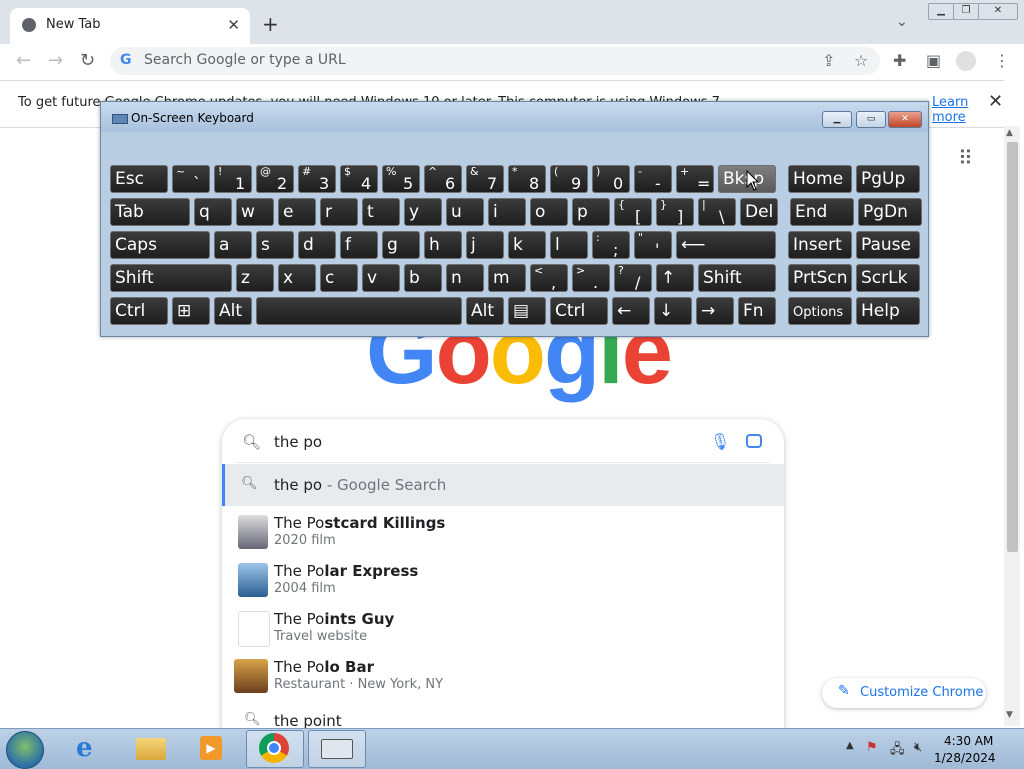  Describe the element at coordinates (897, 751) in the screenshot. I see `network-icon: 🖧︎` at that location.